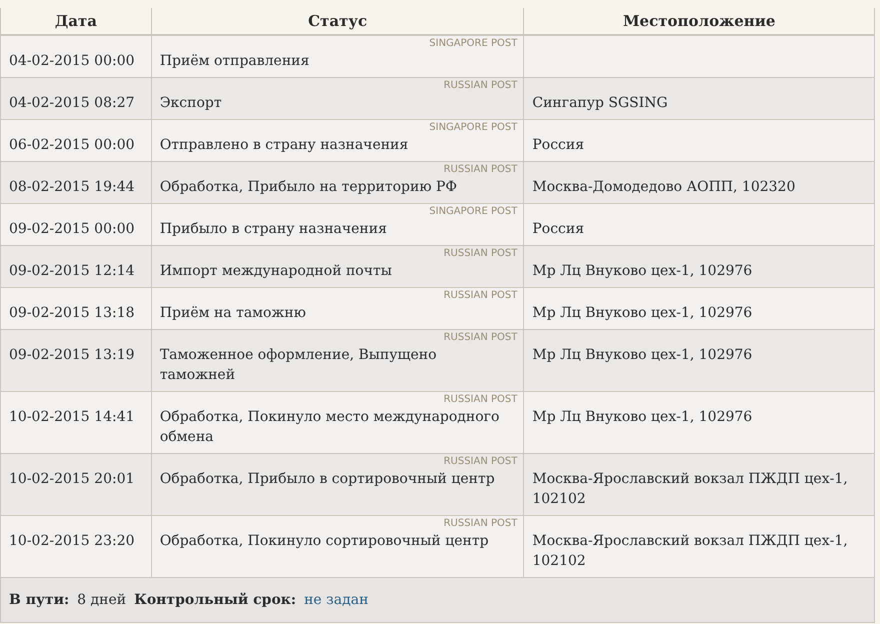 The width and height of the screenshot is (880, 624). Describe the element at coordinates (276, 271) in the screenshot. I see `status-text: Импорт международной почты` at that location.